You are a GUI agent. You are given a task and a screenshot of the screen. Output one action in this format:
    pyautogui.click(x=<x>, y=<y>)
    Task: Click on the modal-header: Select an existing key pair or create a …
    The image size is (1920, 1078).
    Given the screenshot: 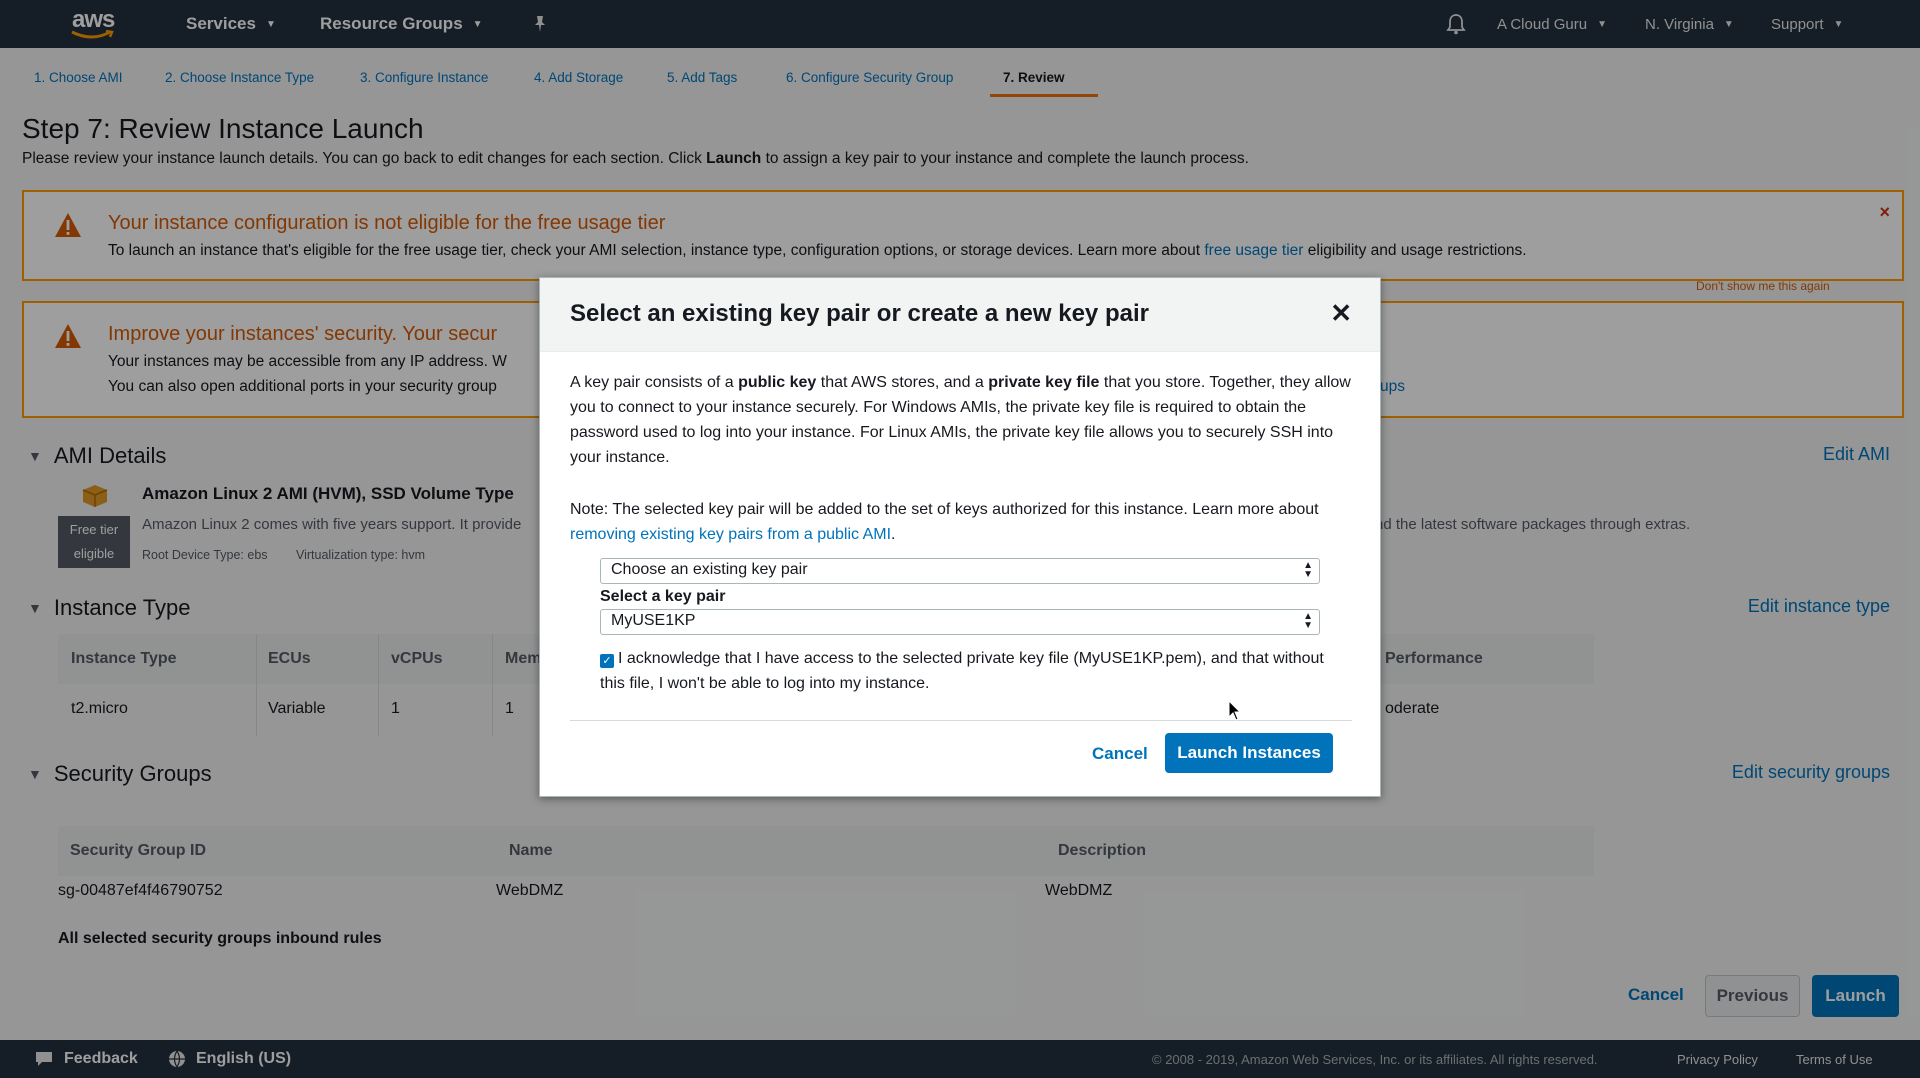 What is the action you would take?
    pyautogui.click(x=960, y=315)
    